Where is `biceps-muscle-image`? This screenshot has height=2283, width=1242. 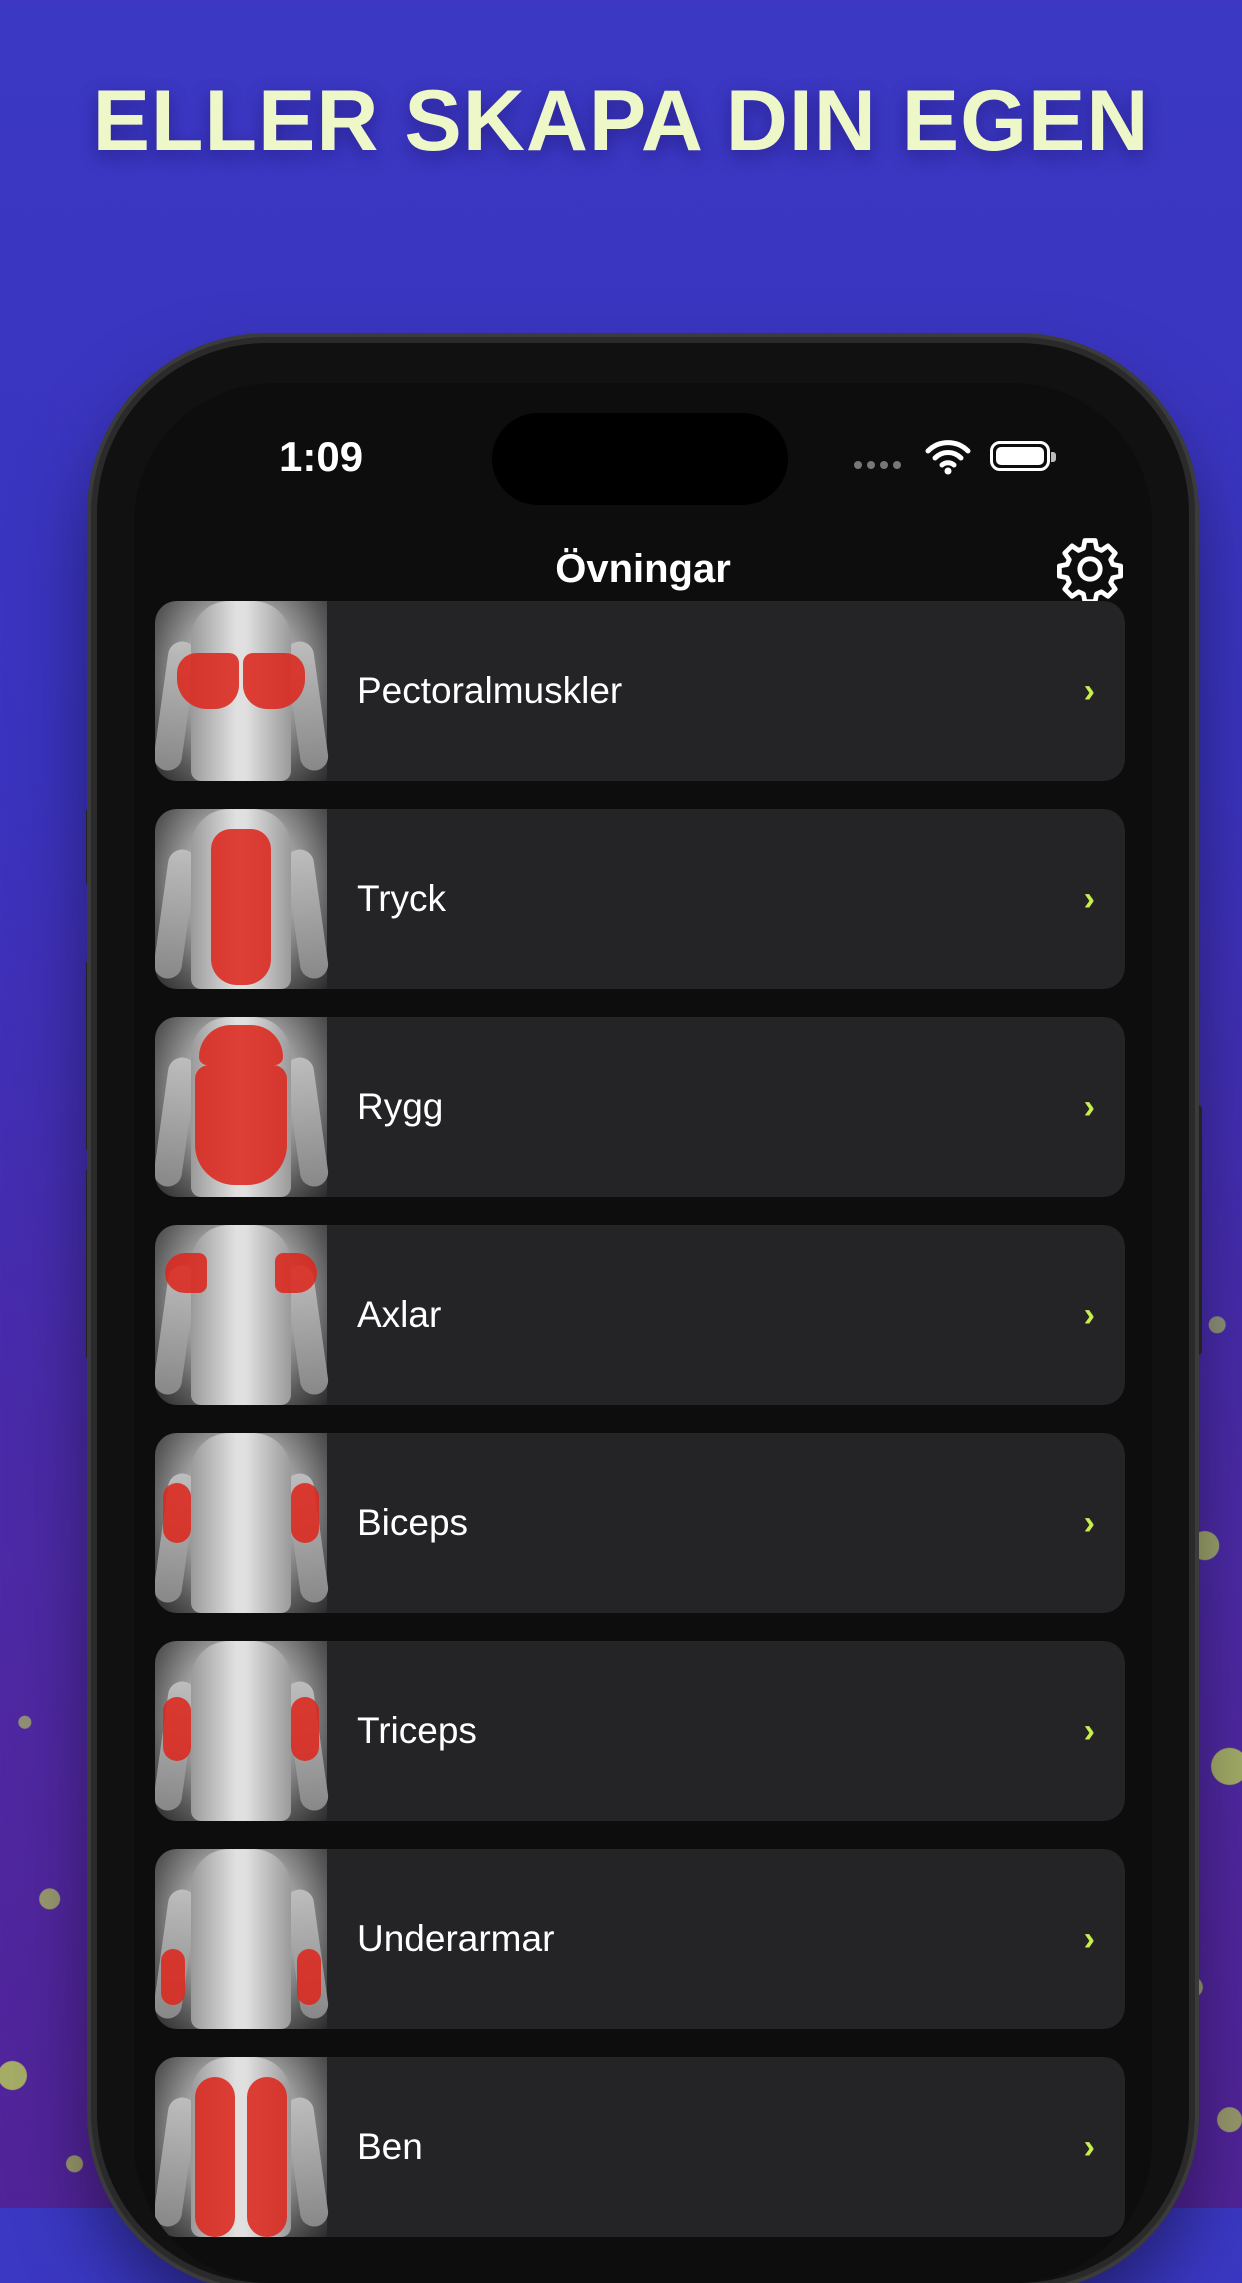
biceps-muscle-image is located at coordinates (242, 1523).